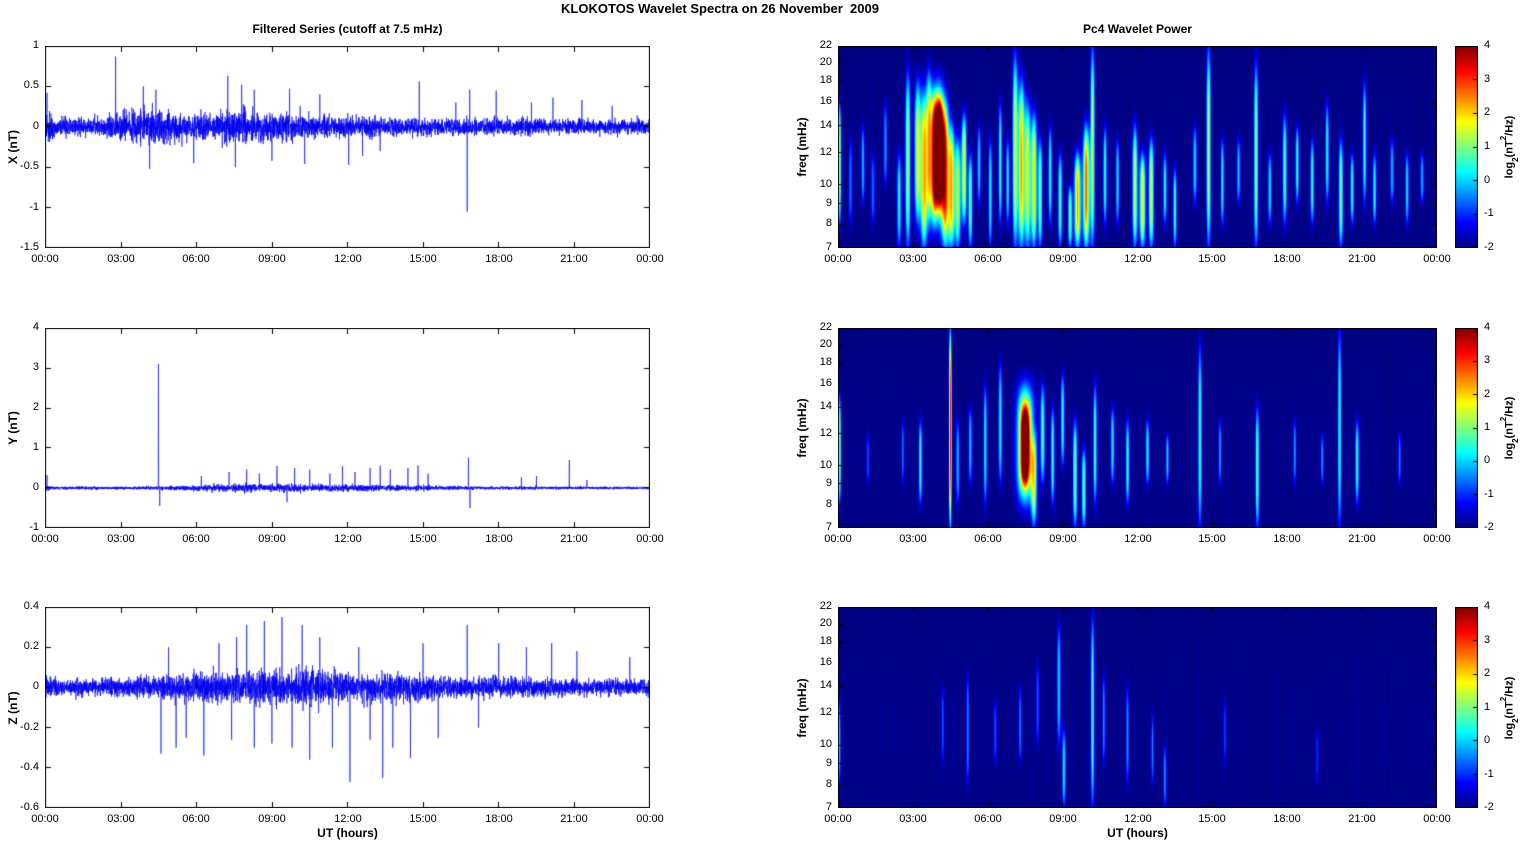  I want to click on y-tick-label: 4, so click(35, 327).